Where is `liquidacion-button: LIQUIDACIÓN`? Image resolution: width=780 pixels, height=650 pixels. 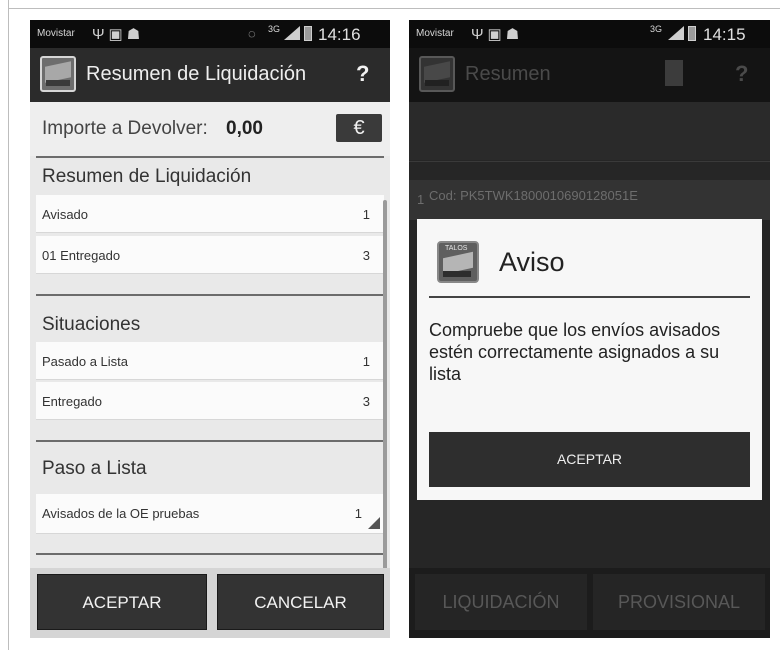 liquidacion-button: LIQUIDACIÓN is located at coordinates (501, 602).